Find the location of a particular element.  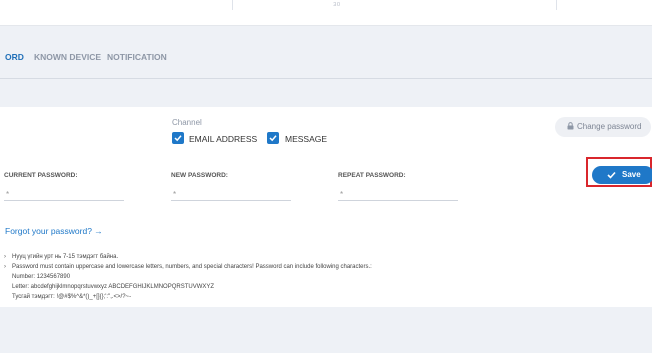

forgot-password-link: Forgot your password? → is located at coordinates (54, 231).